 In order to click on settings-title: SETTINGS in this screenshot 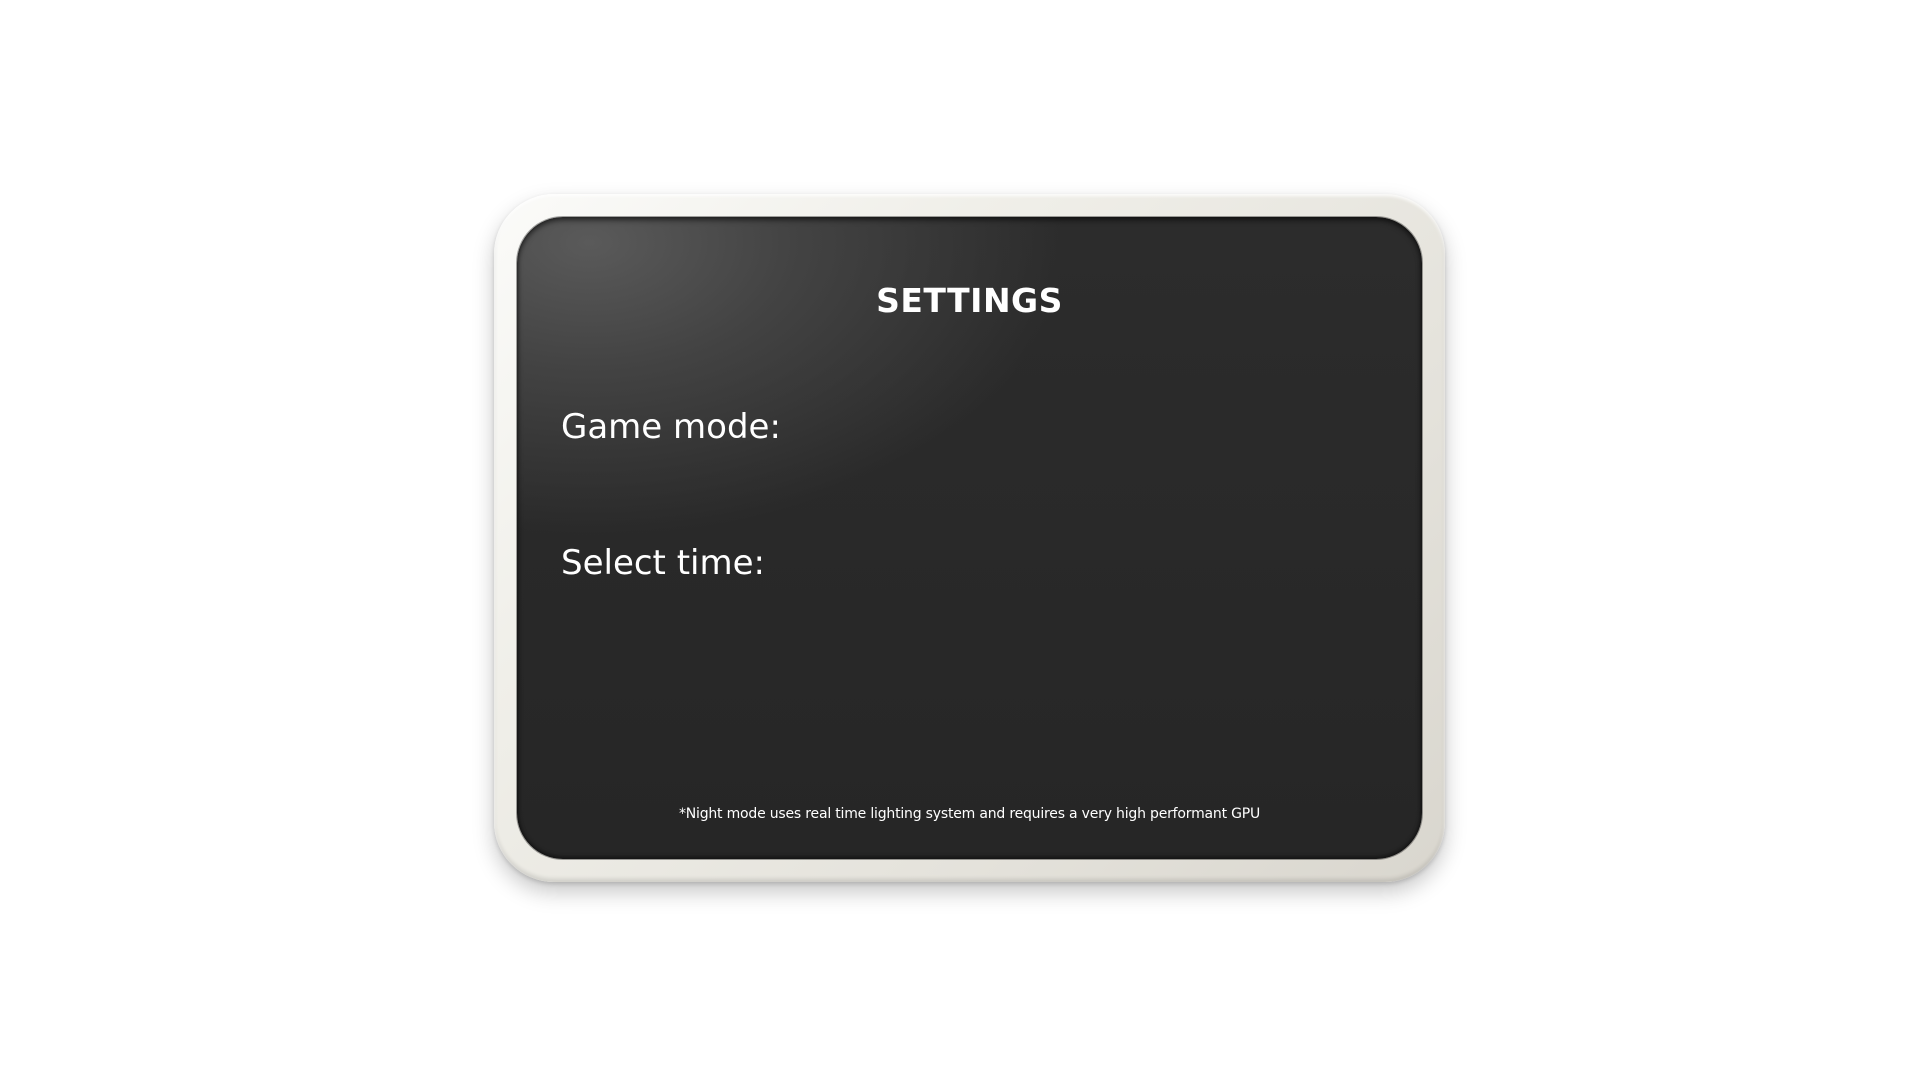, I will do `click(969, 300)`.